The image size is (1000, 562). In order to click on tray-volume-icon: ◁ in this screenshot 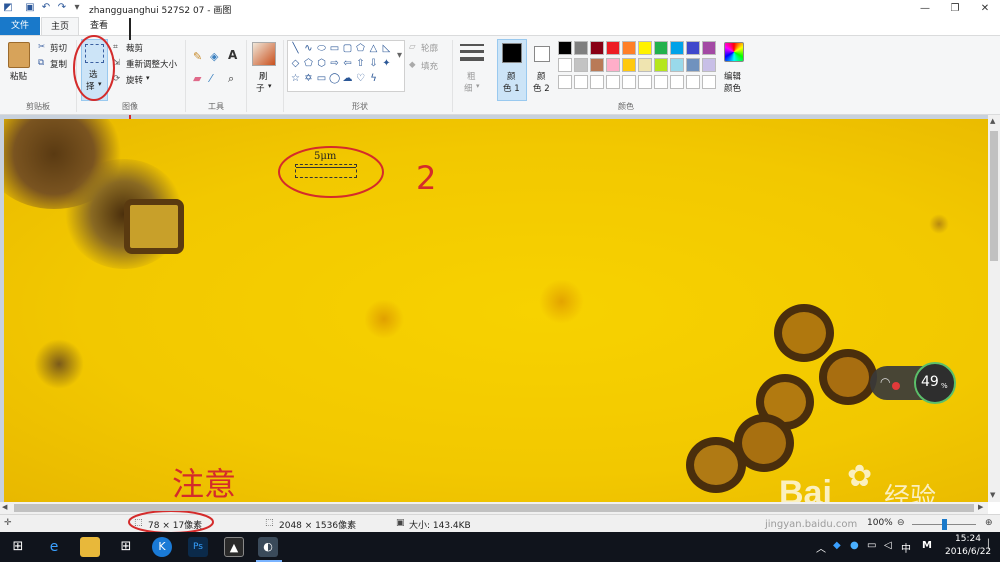, I will do `click(888, 545)`.